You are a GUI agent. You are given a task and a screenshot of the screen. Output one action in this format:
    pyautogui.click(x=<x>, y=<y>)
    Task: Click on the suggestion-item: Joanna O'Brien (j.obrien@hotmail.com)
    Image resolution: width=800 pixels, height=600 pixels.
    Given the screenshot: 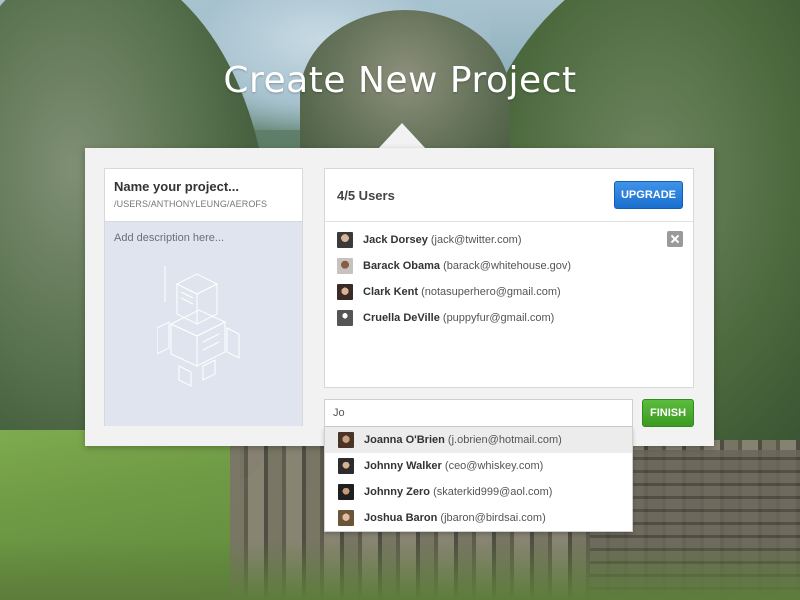 What is the action you would take?
    pyautogui.click(x=478, y=440)
    